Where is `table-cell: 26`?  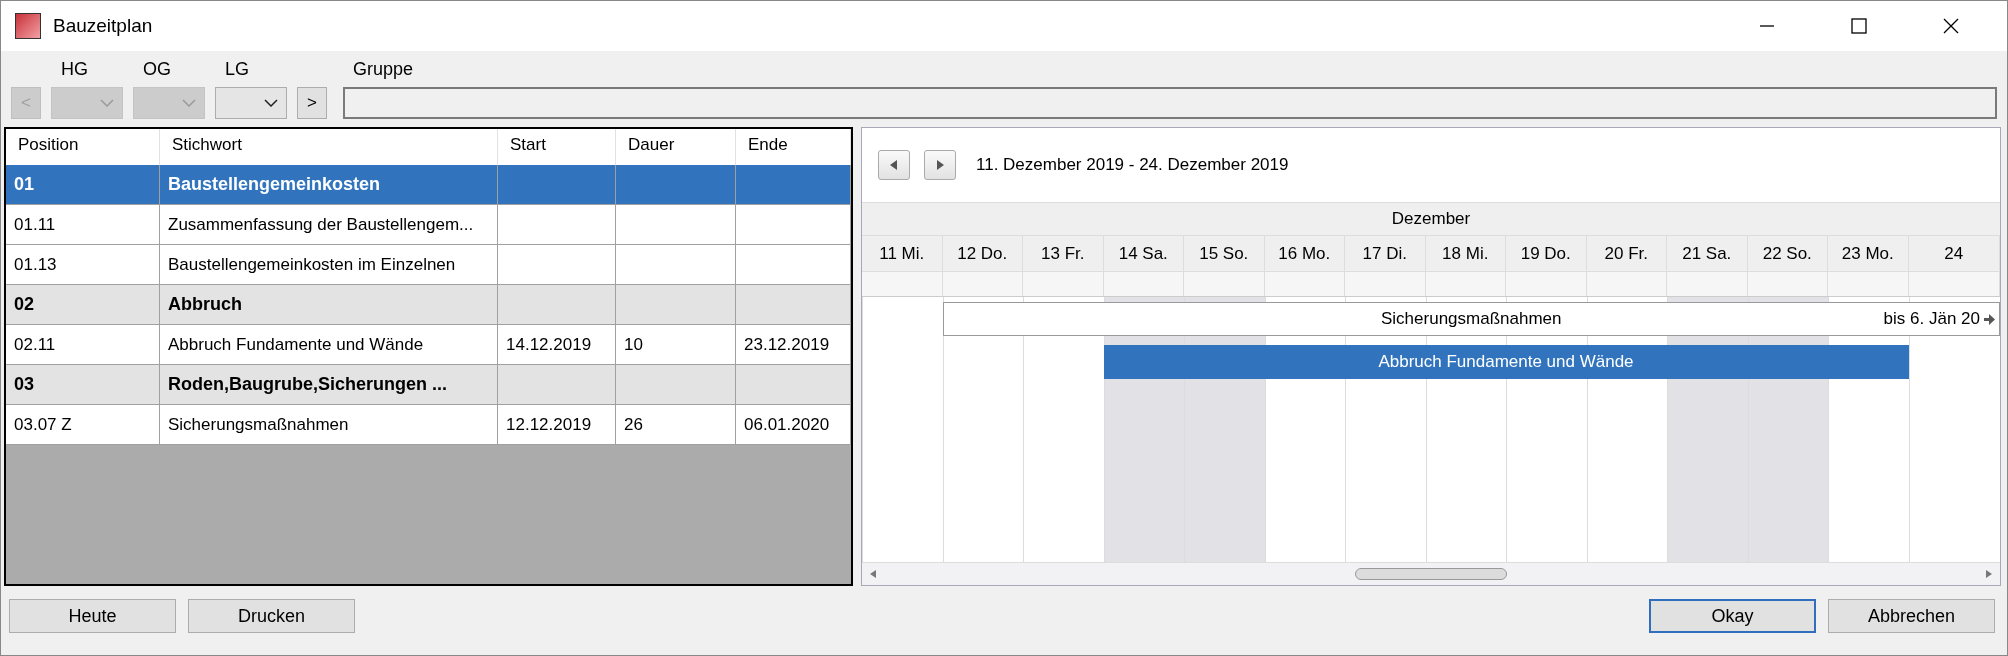 table-cell: 26 is located at coordinates (633, 424).